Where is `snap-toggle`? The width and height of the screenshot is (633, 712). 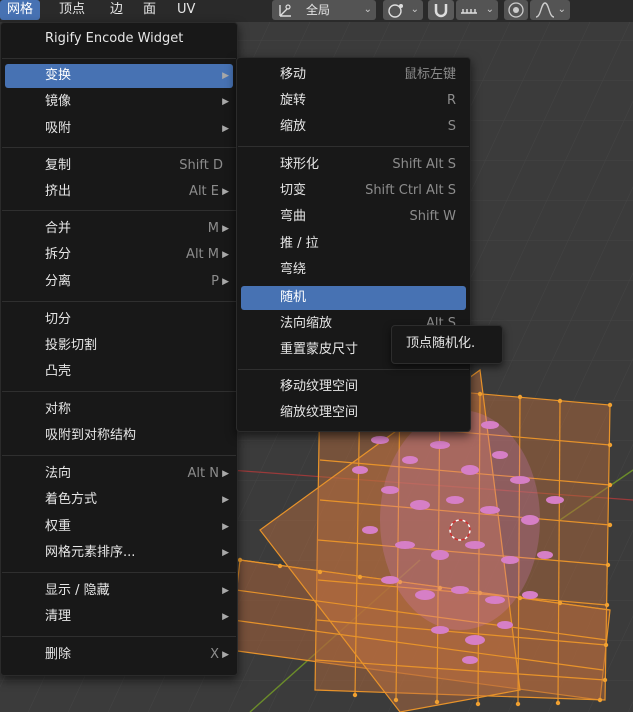 snap-toggle is located at coordinates (441, 10).